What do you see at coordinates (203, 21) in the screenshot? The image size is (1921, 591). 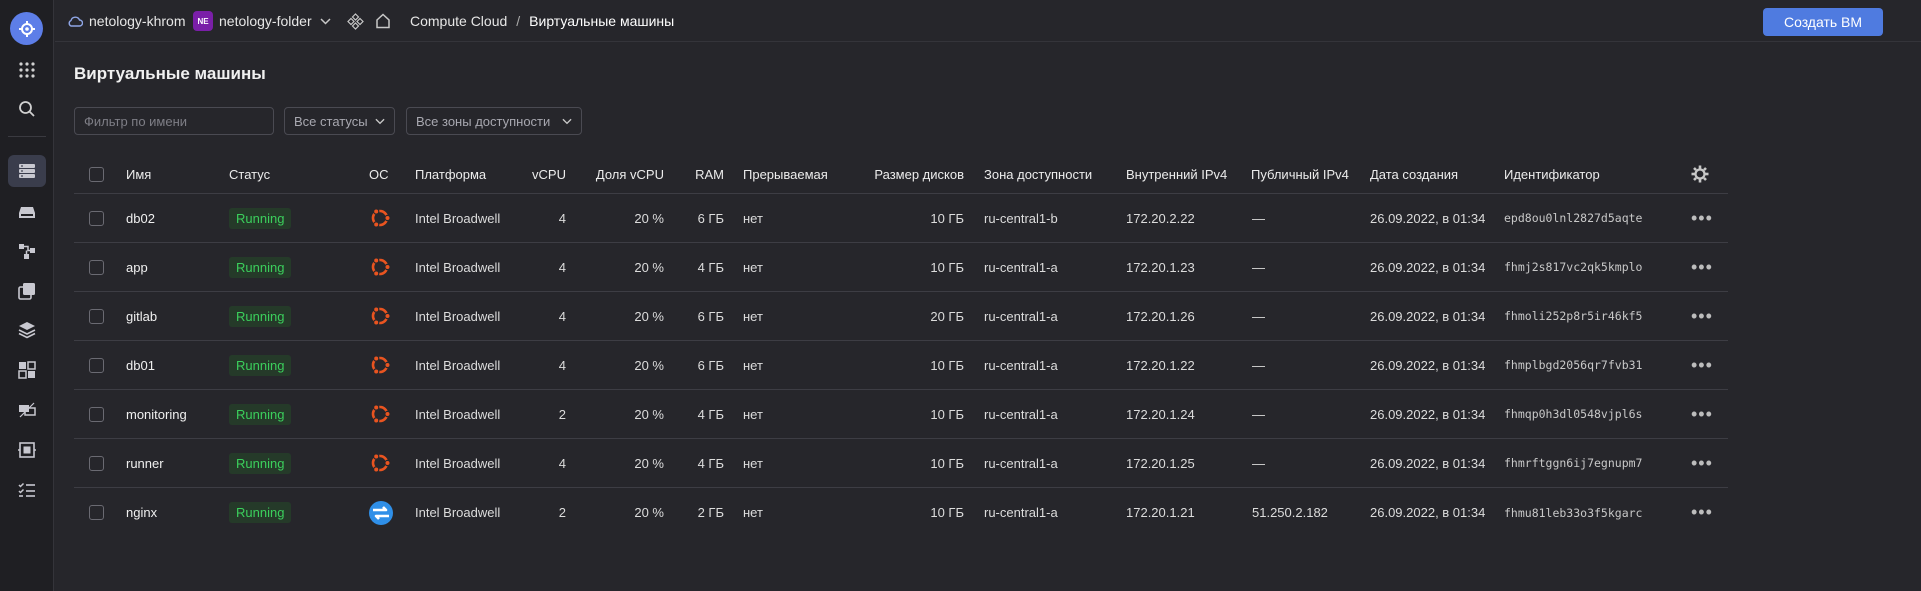 I see `folder-badge: NE` at bounding box center [203, 21].